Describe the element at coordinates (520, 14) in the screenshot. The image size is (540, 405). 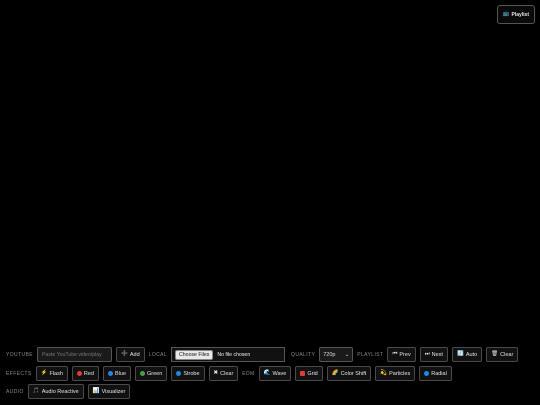
I see `playlist-toggle-label: Playlist` at that location.